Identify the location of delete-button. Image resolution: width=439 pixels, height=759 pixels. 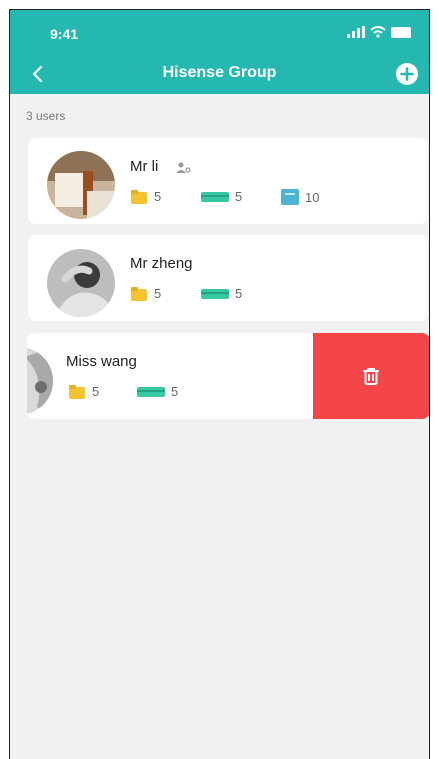
(371, 376).